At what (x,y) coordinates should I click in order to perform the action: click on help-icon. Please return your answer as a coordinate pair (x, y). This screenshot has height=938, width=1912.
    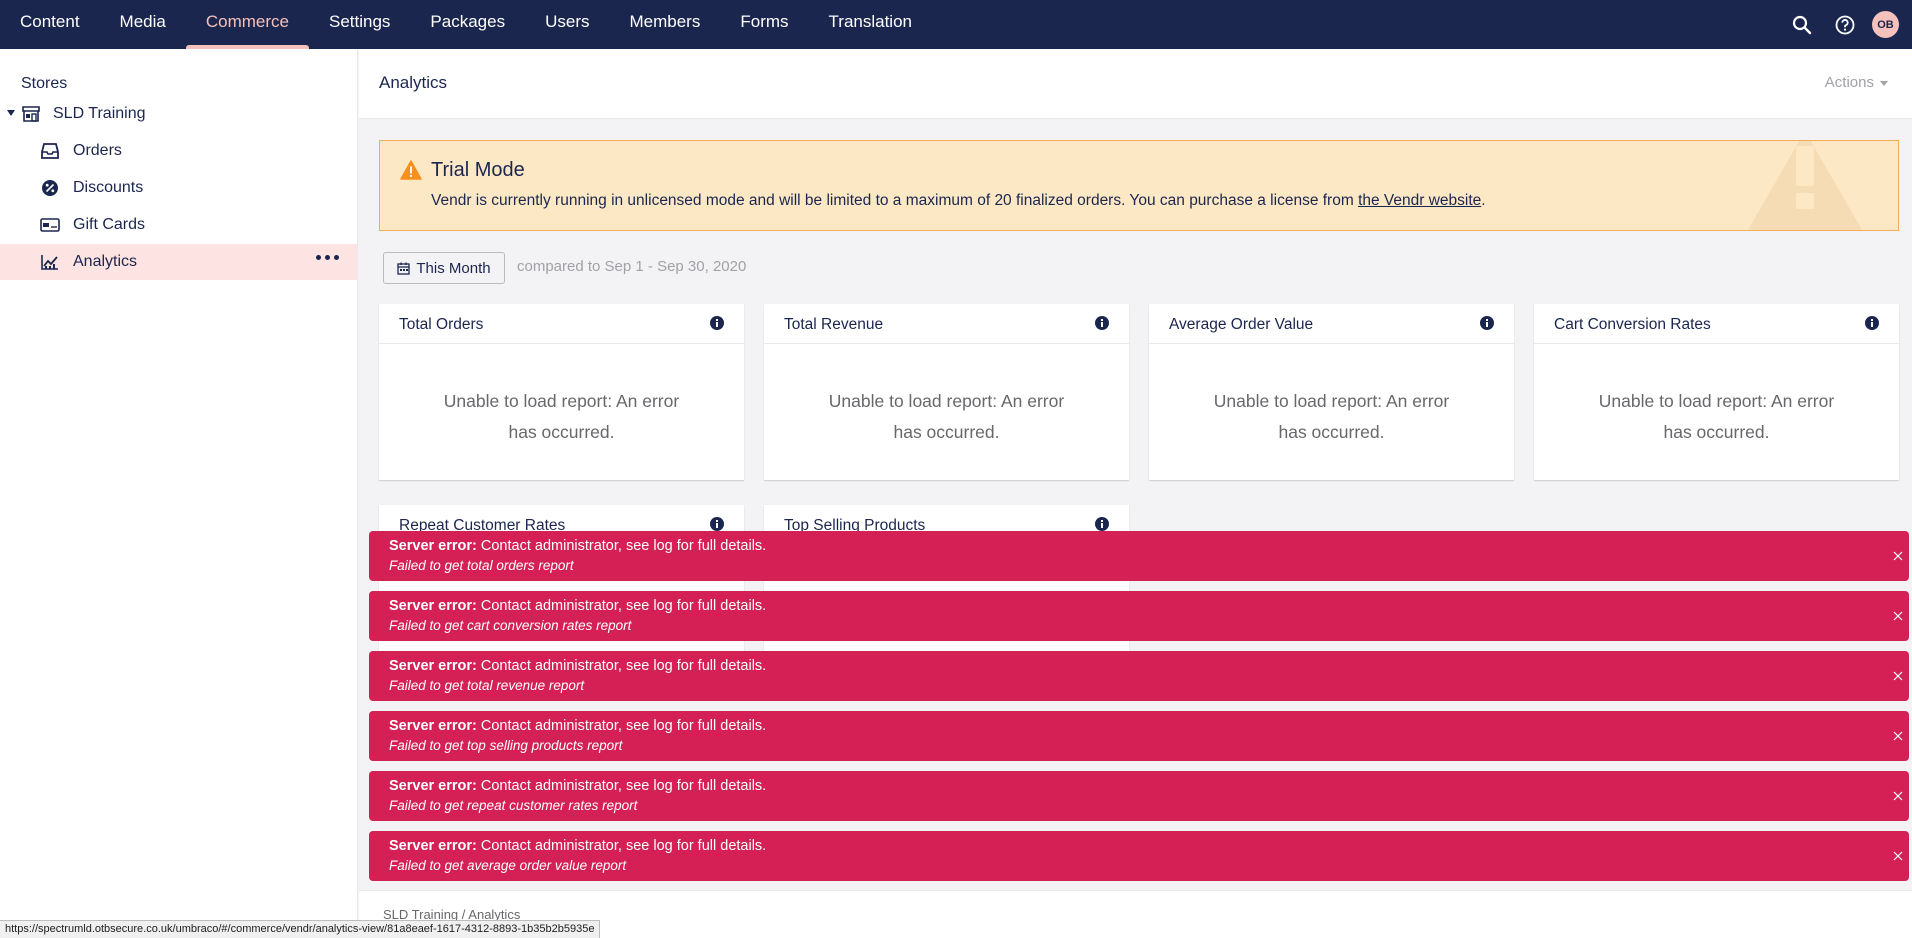
    Looking at the image, I should click on (1844, 24).